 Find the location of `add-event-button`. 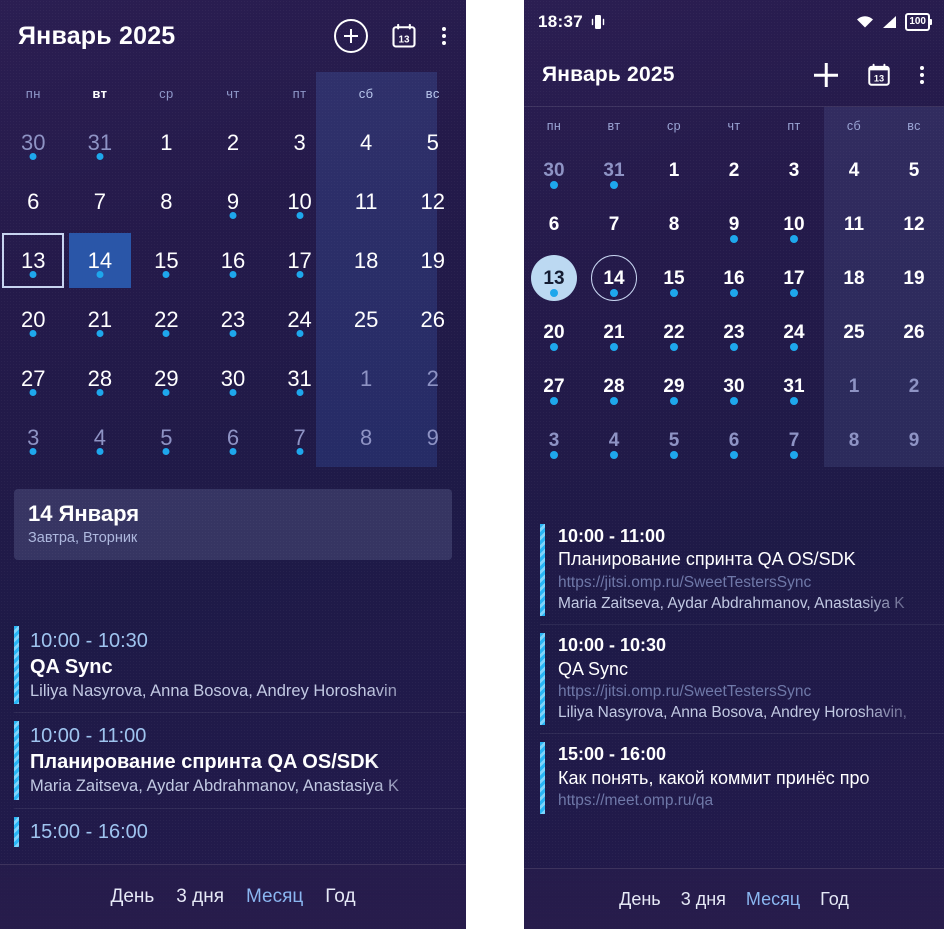

add-event-button is located at coordinates (351, 36).